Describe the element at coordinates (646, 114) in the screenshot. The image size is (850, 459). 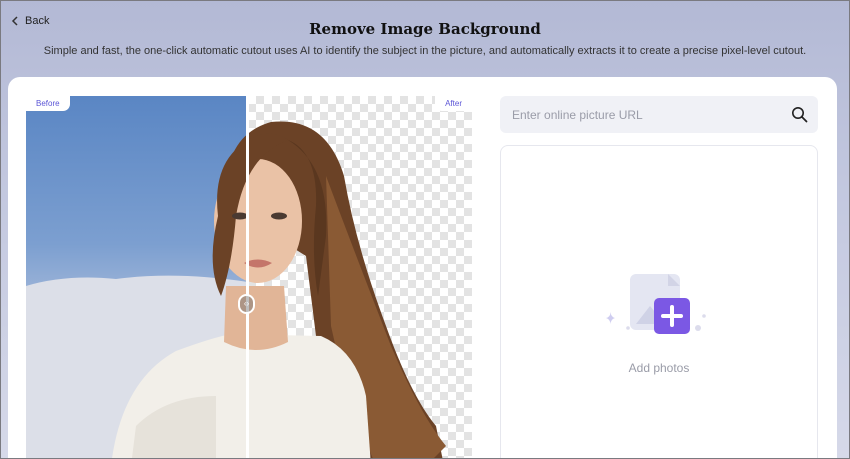
I see `url-input` at that location.